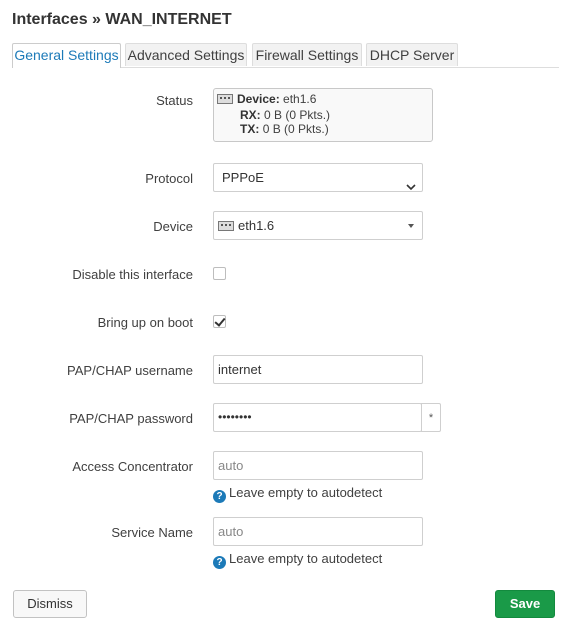 The width and height of the screenshot is (566, 628). What do you see at coordinates (317, 417) in the screenshot?
I see `password-input: ••••••••` at bounding box center [317, 417].